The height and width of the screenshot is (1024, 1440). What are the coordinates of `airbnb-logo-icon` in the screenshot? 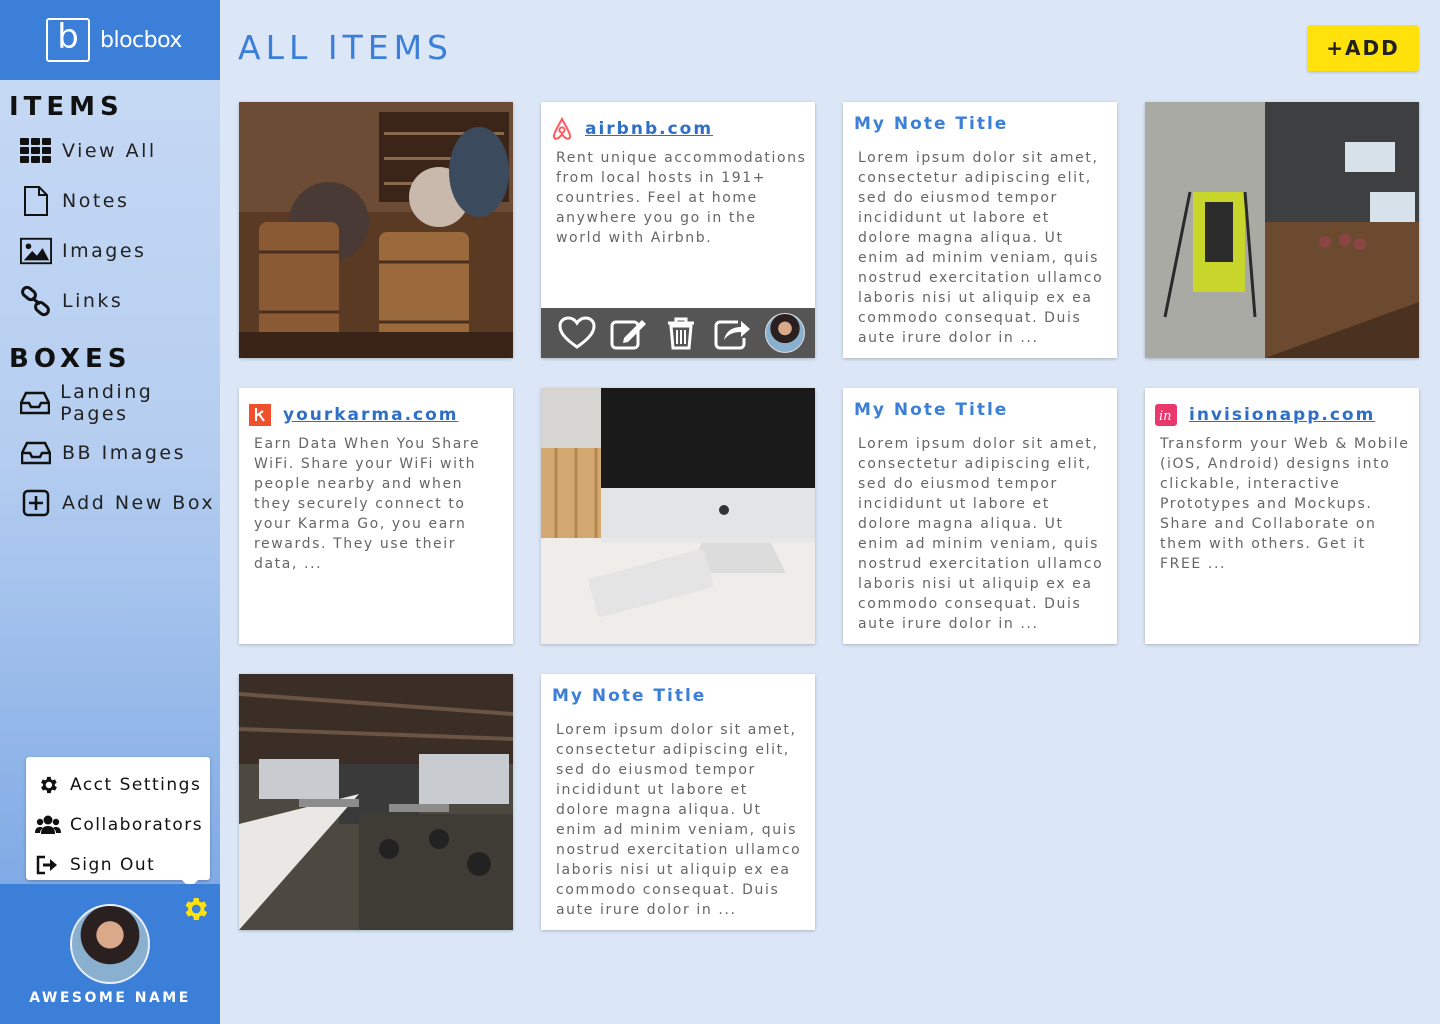 It's located at (562, 128).